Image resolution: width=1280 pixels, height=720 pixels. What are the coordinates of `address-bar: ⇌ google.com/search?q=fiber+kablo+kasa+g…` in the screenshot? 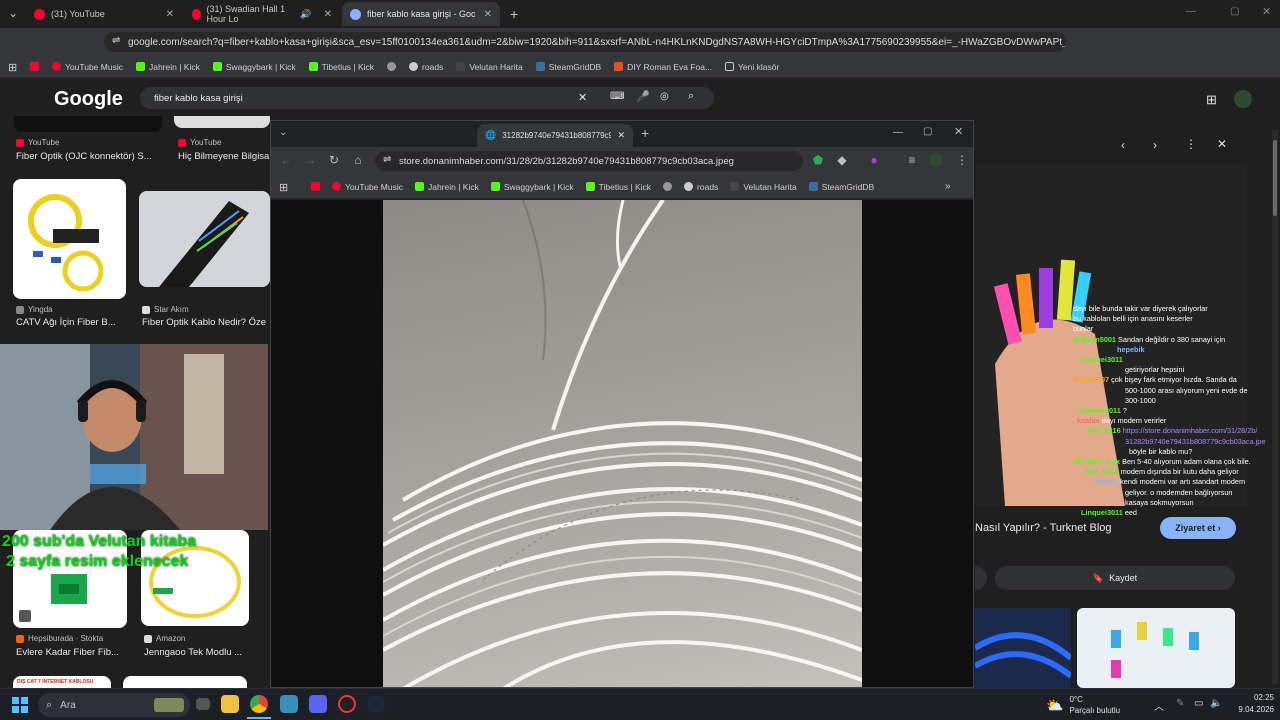 It's located at (585, 42).